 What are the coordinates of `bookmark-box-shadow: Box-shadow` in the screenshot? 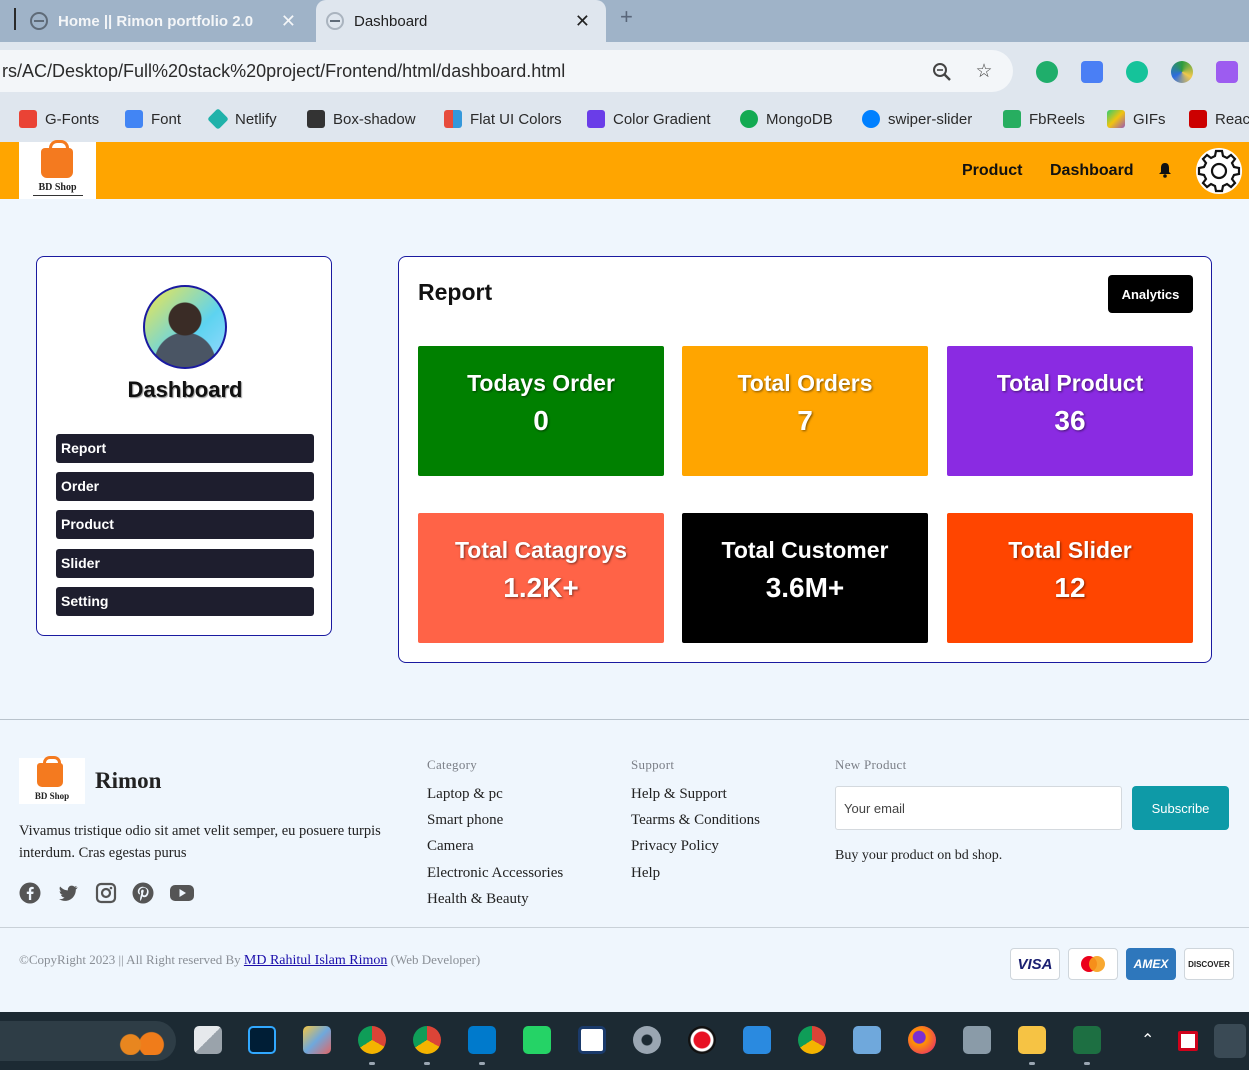 It's located at (361, 119).